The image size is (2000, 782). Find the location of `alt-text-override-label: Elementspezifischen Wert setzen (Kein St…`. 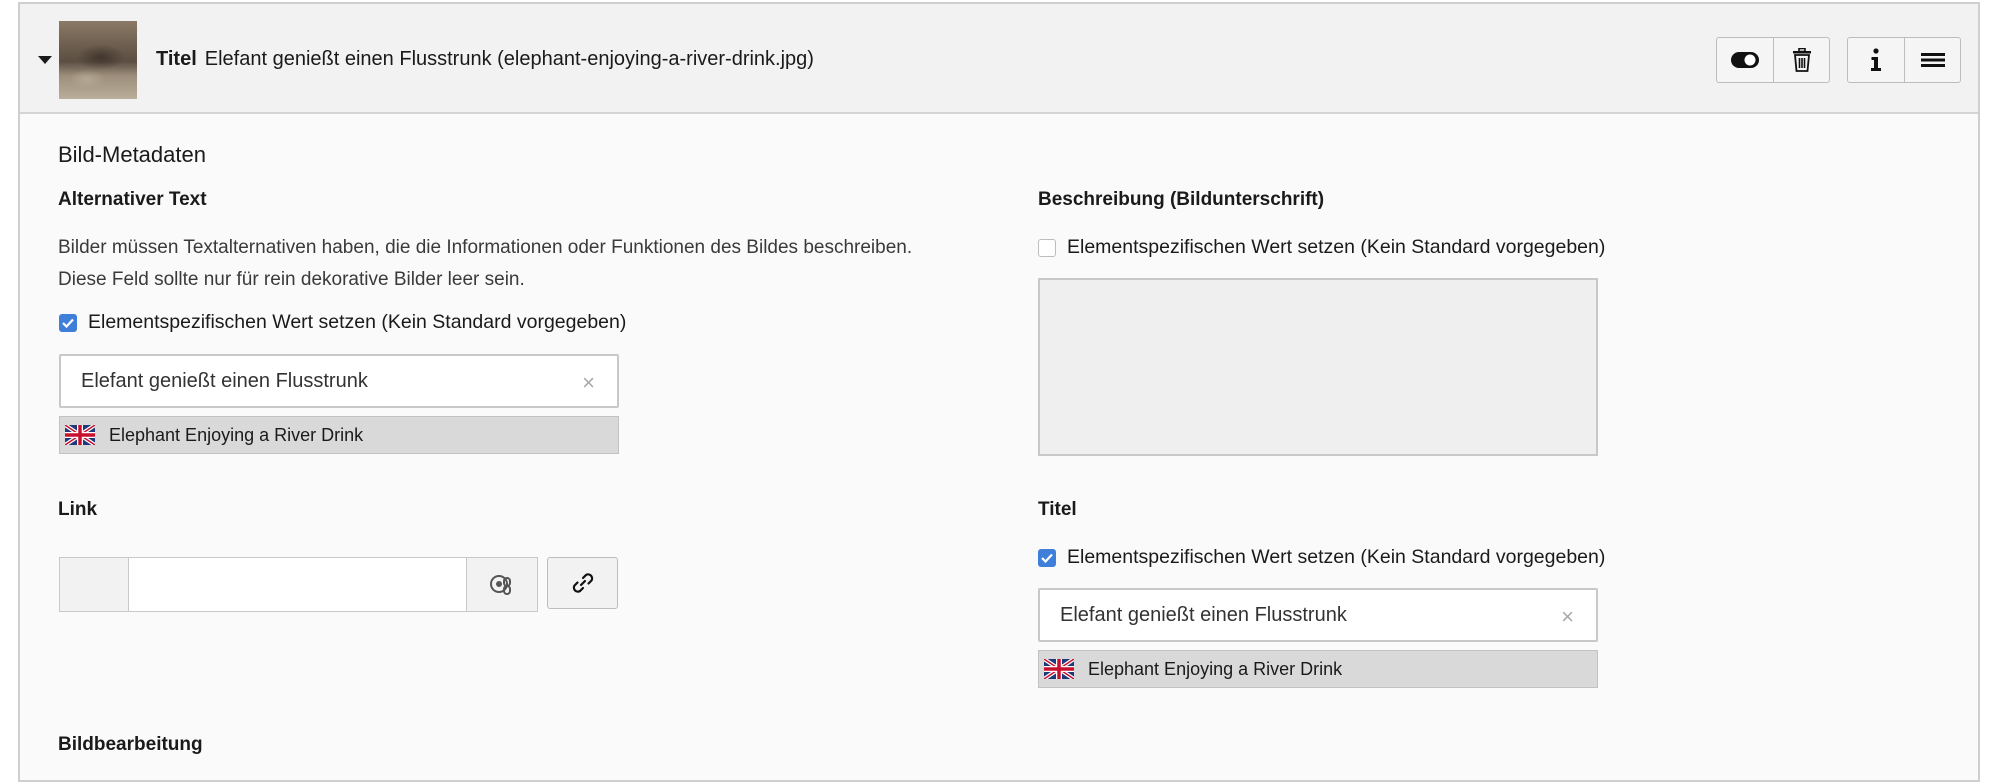

alt-text-override-label: Elementspezifischen Wert setzen (Kein St… is located at coordinates (357, 322).